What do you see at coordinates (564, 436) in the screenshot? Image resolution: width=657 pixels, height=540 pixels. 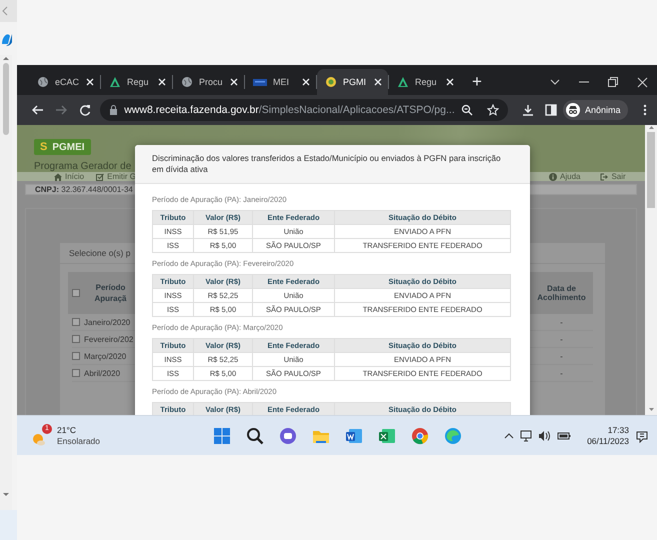 I see `battery-icon` at bounding box center [564, 436].